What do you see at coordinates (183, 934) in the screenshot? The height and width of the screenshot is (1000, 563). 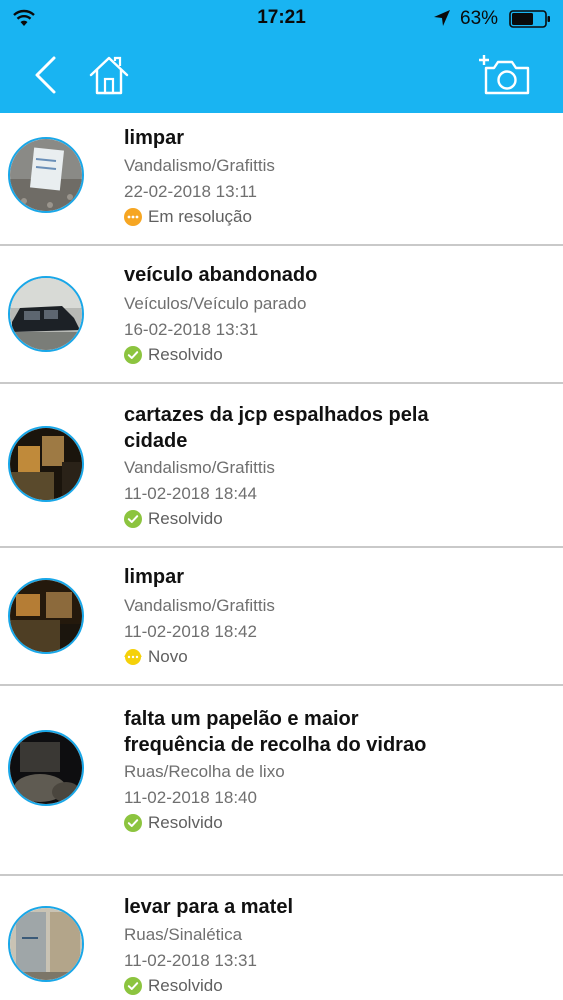 I see `report-category: Ruas/Sinalética` at bounding box center [183, 934].